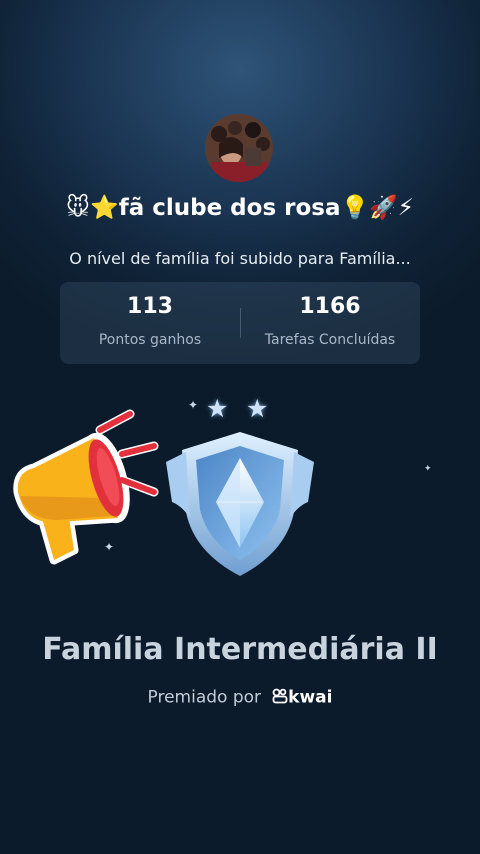 The height and width of the screenshot is (854, 480). I want to click on stat-tasks-value: 1166, so click(330, 306).